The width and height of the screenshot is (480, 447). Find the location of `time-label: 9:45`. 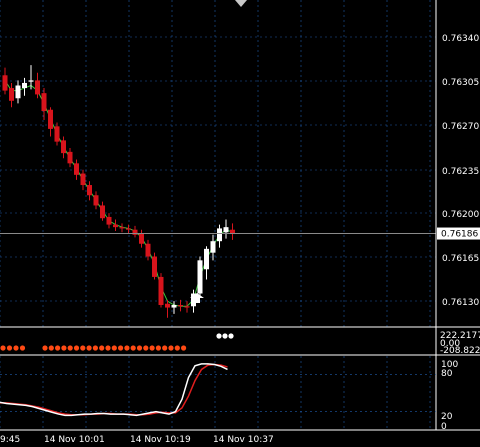

time-label: 9:45 is located at coordinates (10, 440).